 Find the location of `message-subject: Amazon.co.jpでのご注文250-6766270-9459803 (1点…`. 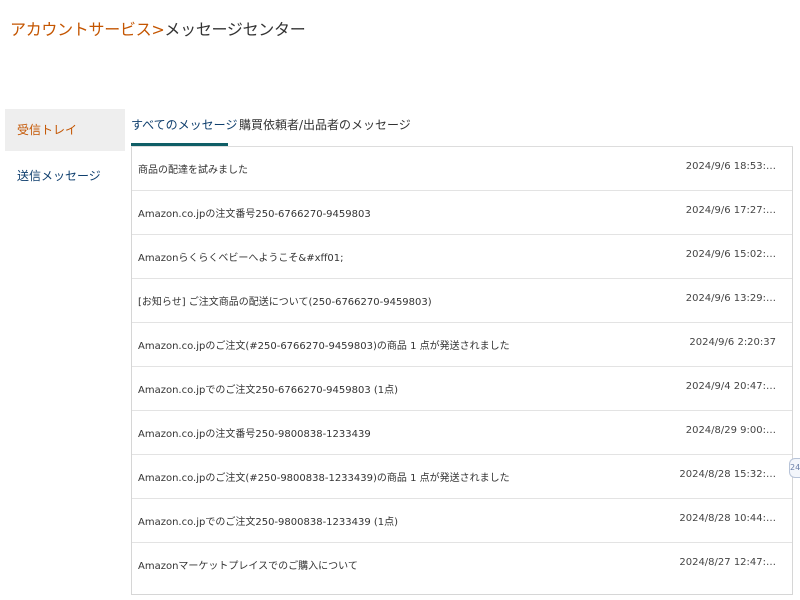

message-subject: Amazon.co.jpでのご注文250-6766270-9459803 (1点… is located at coordinates (268, 388).